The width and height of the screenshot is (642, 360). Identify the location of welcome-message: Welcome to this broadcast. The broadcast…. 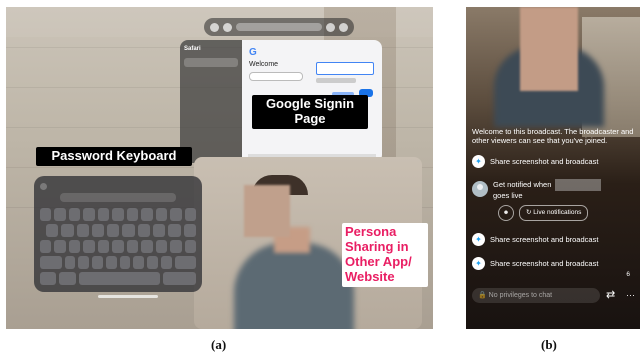
(553, 136).